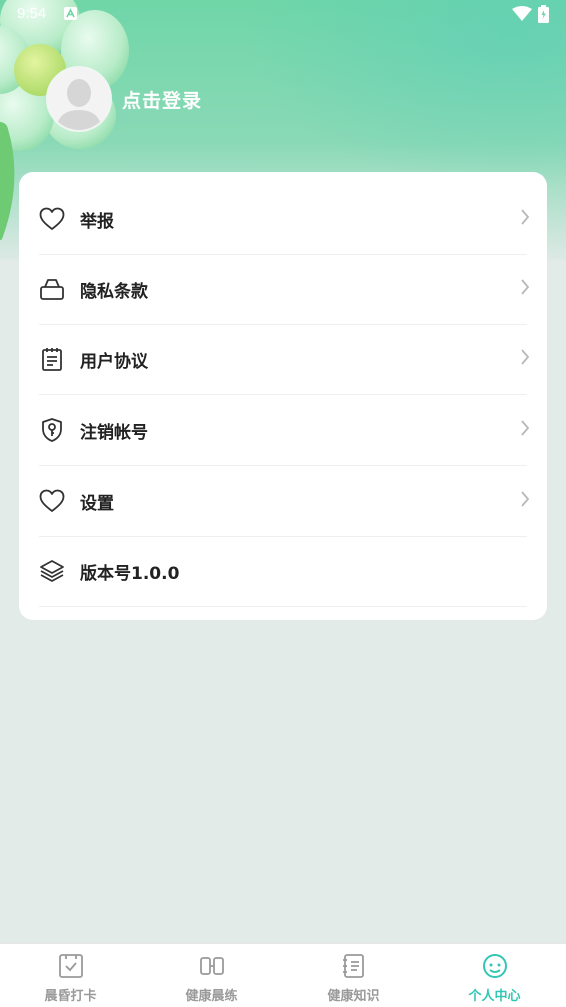  I want to click on login-prompt: 点击登录, so click(162, 99).